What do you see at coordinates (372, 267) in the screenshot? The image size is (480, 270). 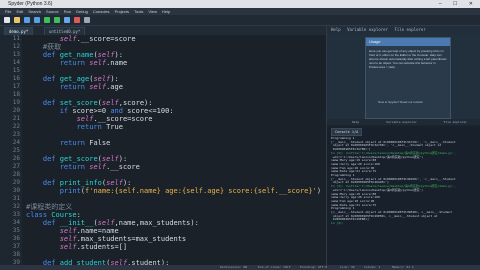 I see `status-column: Column: 1` at bounding box center [372, 267].